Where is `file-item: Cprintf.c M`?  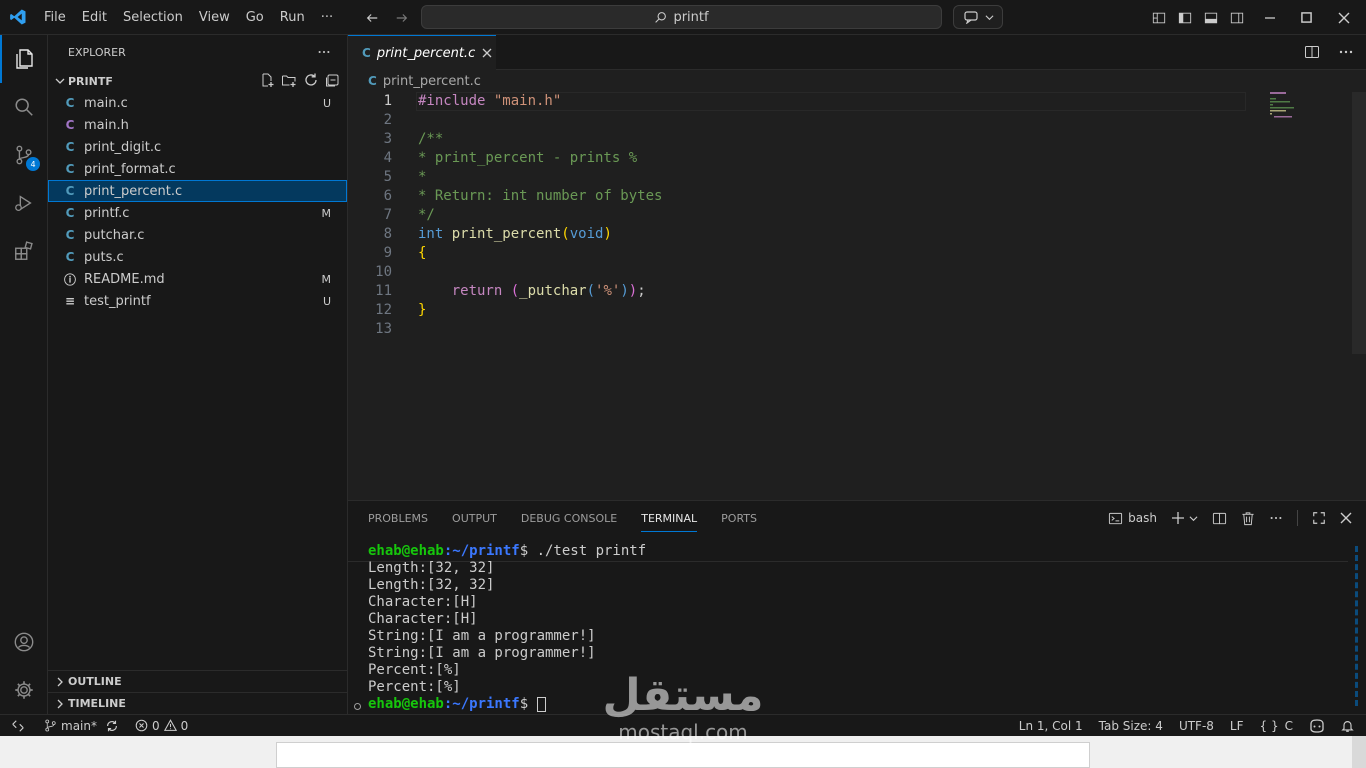
file-item: Cprintf.c M is located at coordinates (197, 213).